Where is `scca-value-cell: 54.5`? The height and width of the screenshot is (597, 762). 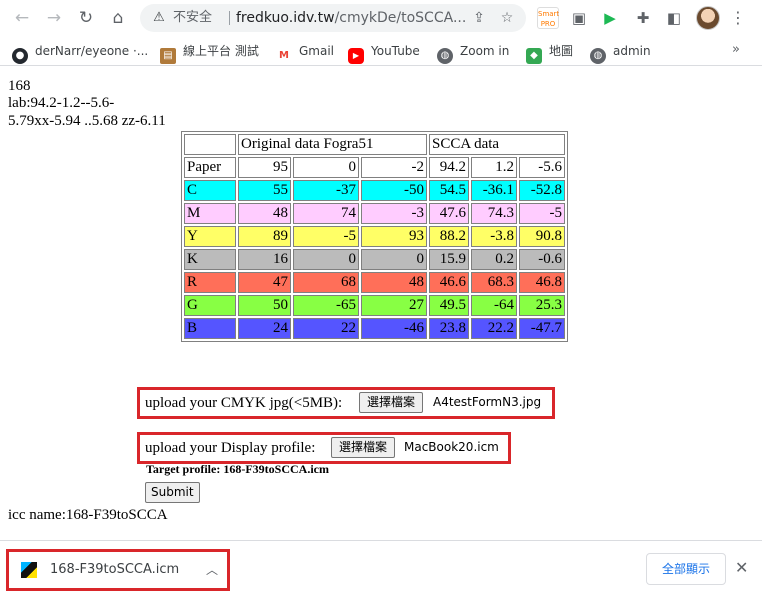
scca-value-cell: 54.5 is located at coordinates (449, 190).